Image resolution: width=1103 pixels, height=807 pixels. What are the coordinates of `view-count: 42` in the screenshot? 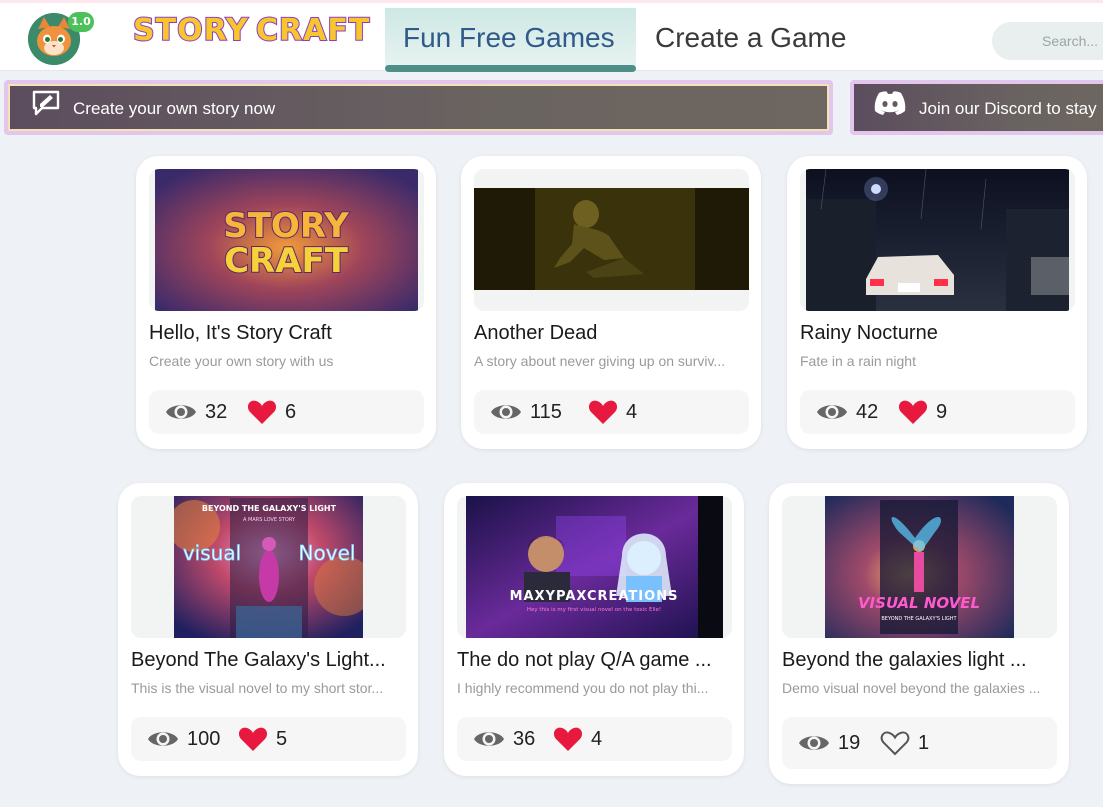 It's located at (847, 412).